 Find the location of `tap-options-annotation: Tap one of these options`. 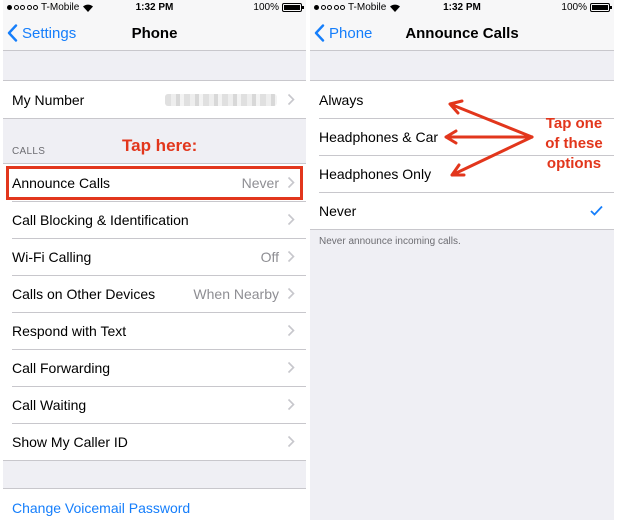

tap-options-annotation: Tap one of these options is located at coordinates (574, 144).